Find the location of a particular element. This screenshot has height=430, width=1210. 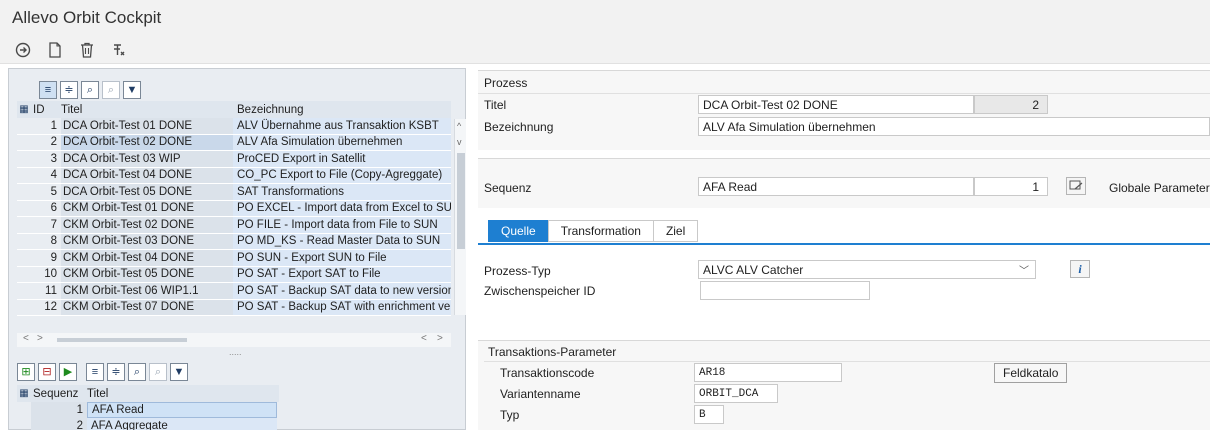

titel-number-field: 2 is located at coordinates (1011, 104).